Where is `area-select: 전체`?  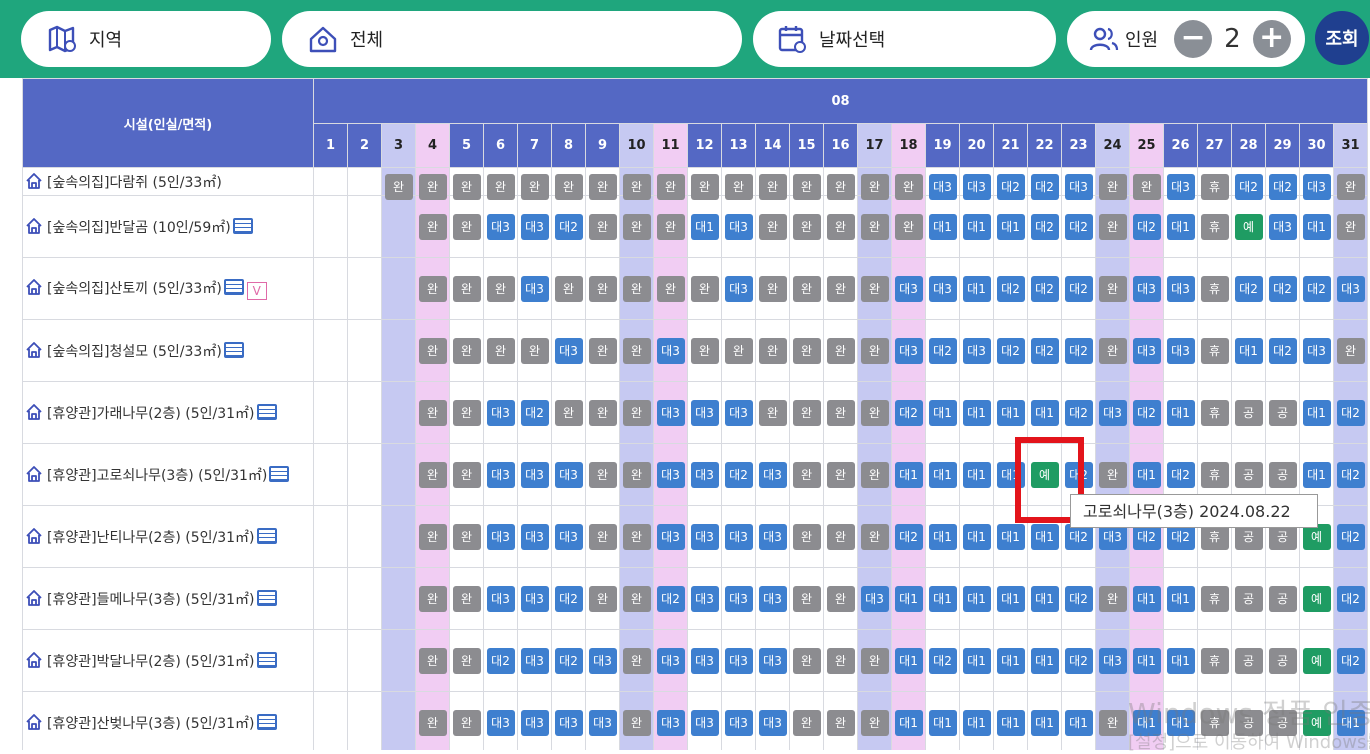 area-select: 전체 is located at coordinates (512, 39).